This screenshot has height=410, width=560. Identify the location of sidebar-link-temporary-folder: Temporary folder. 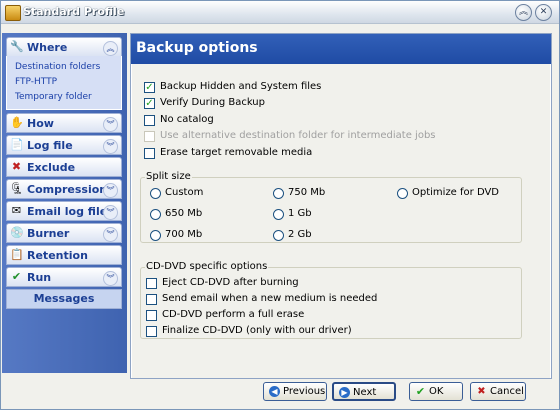
(53, 97).